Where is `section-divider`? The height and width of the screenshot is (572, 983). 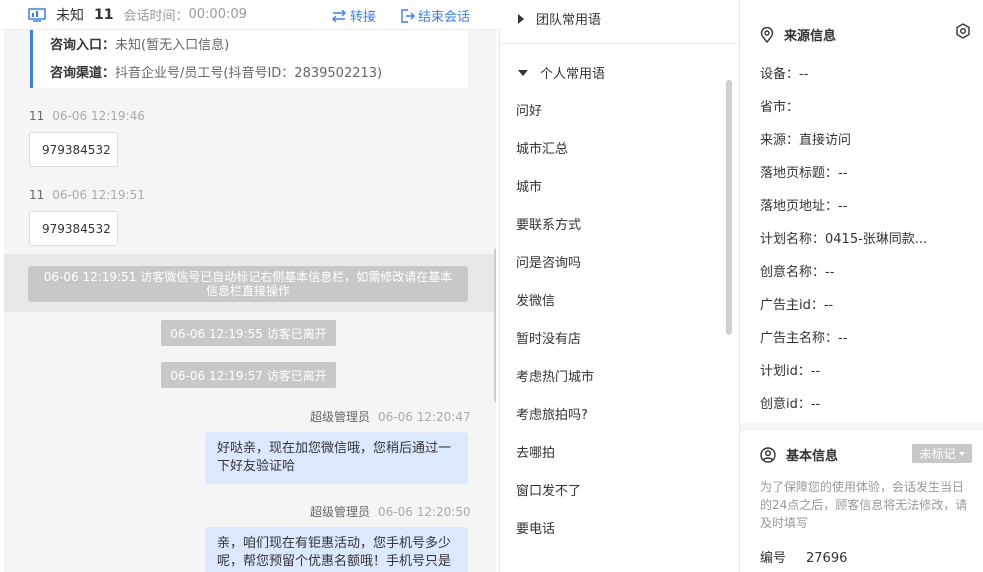 section-divider is located at coordinates (861, 427).